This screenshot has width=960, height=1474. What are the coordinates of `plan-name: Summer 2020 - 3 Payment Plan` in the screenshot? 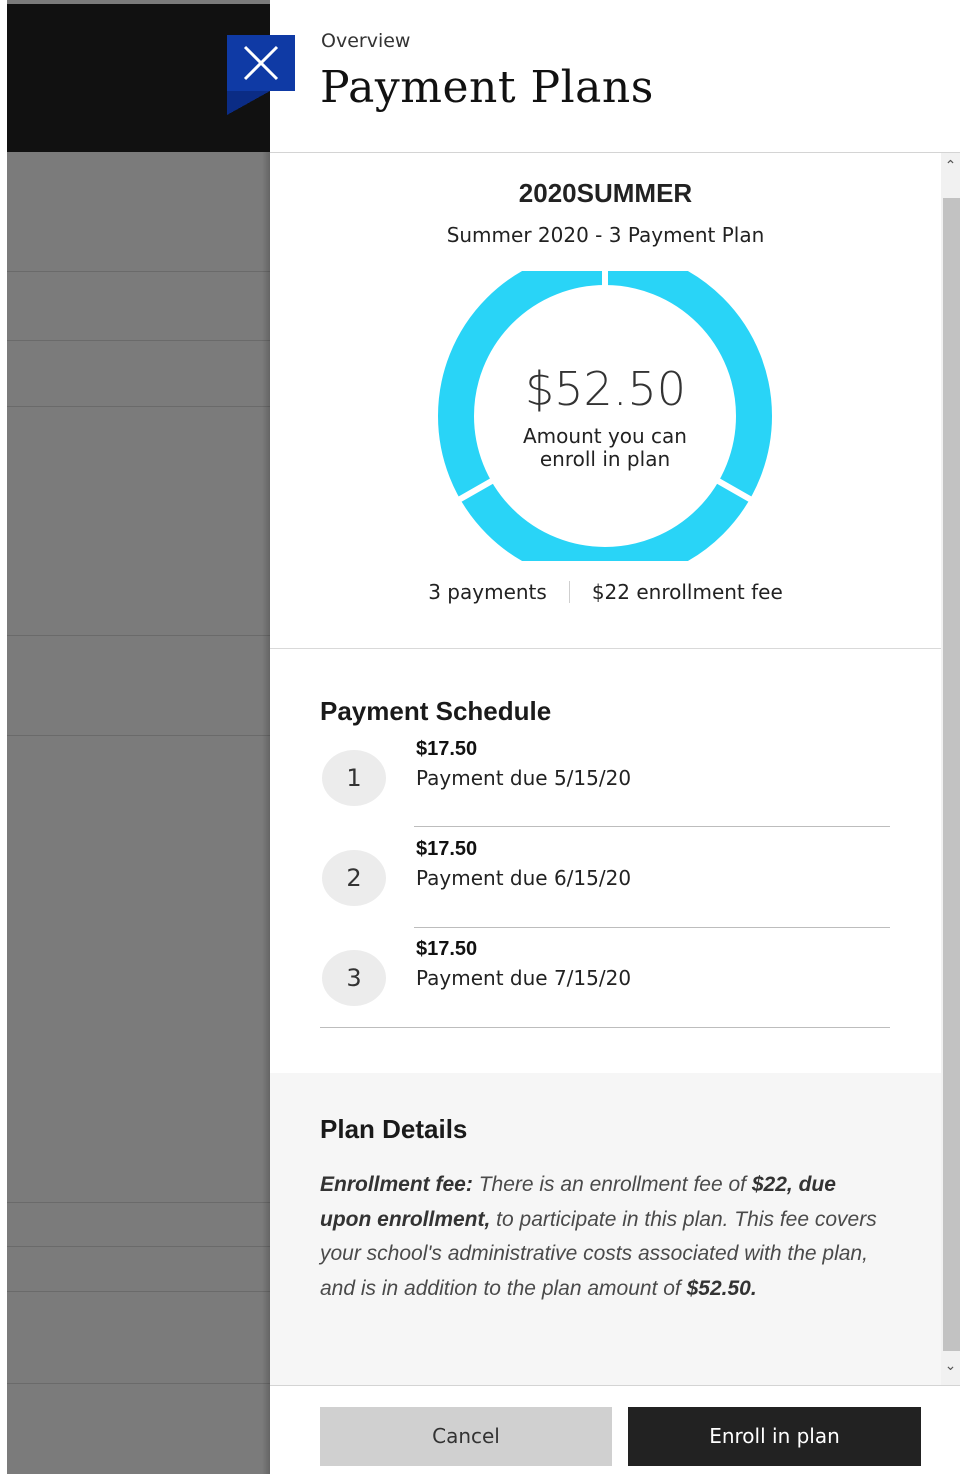 It's located at (605, 235).